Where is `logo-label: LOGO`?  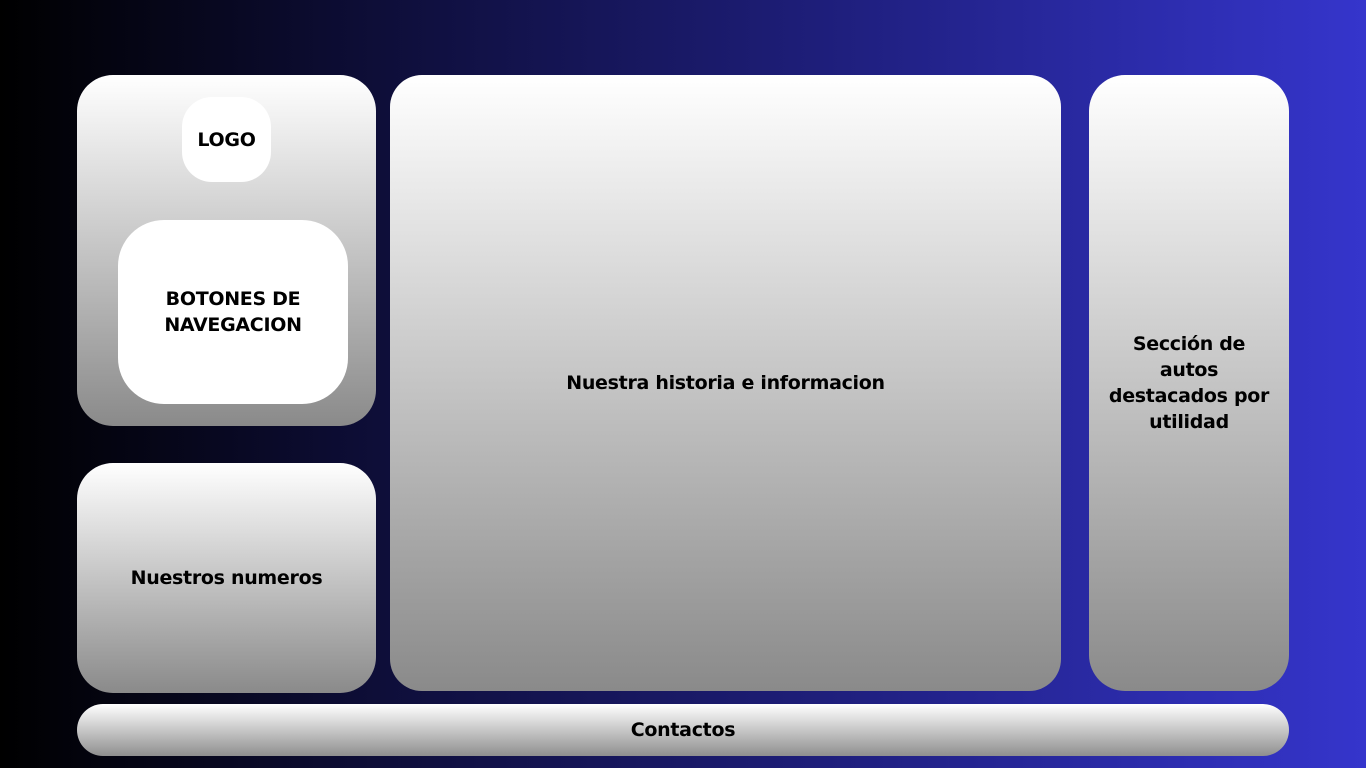 logo-label: LOGO is located at coordinates (226, 139).